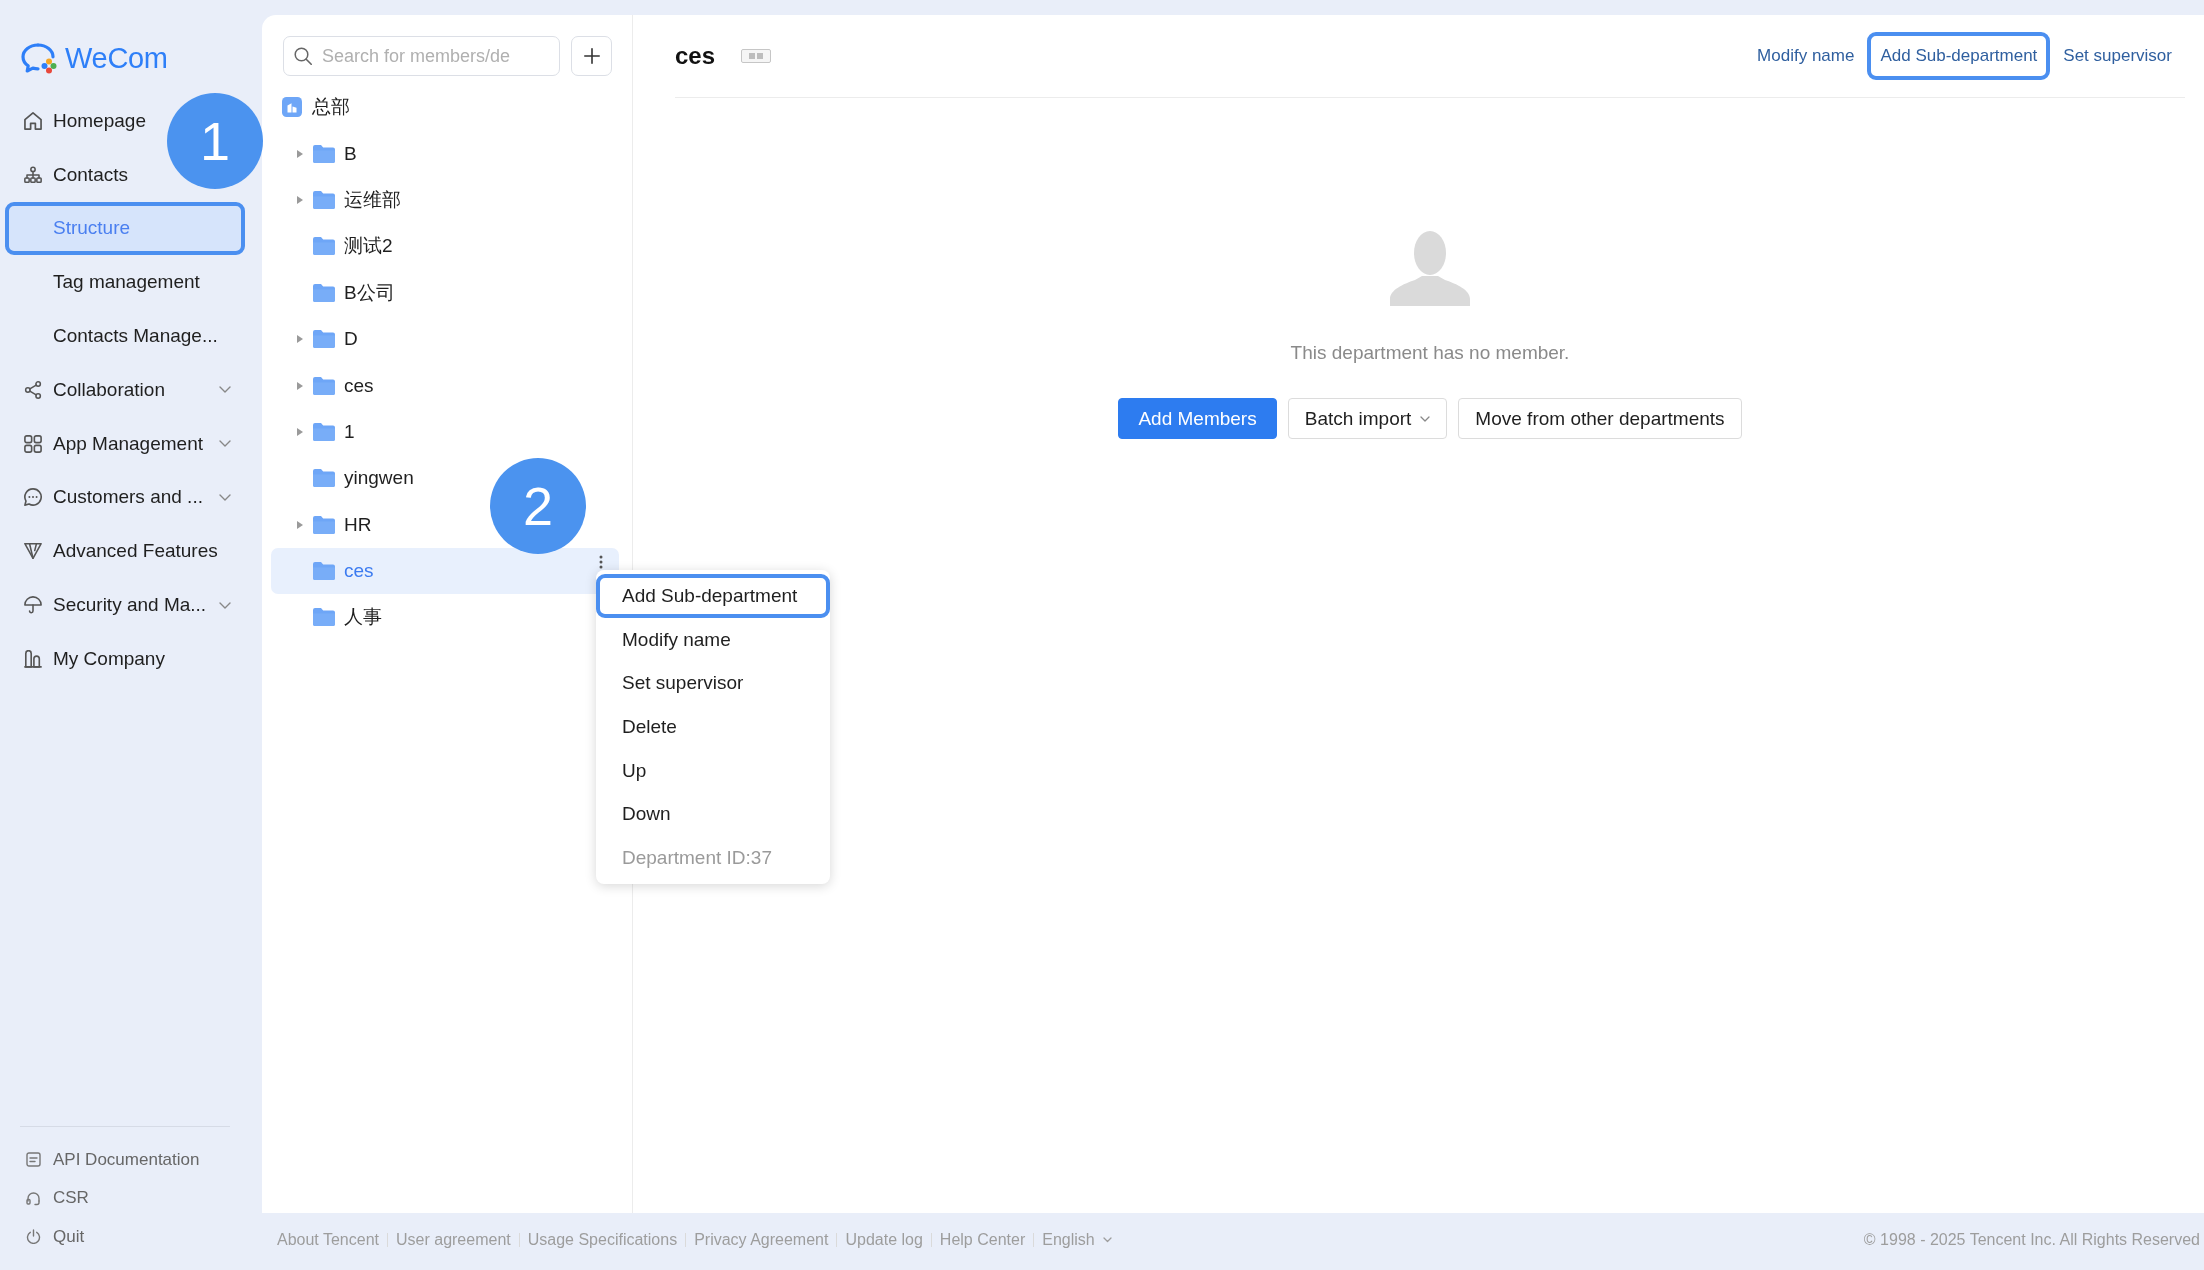 This screenshot has height=1270, width=2204. What do you see at coordinates (44, 1198) in the screenshot?
I see `sidebar-link: CSR` at bounding box center [44, 1198].